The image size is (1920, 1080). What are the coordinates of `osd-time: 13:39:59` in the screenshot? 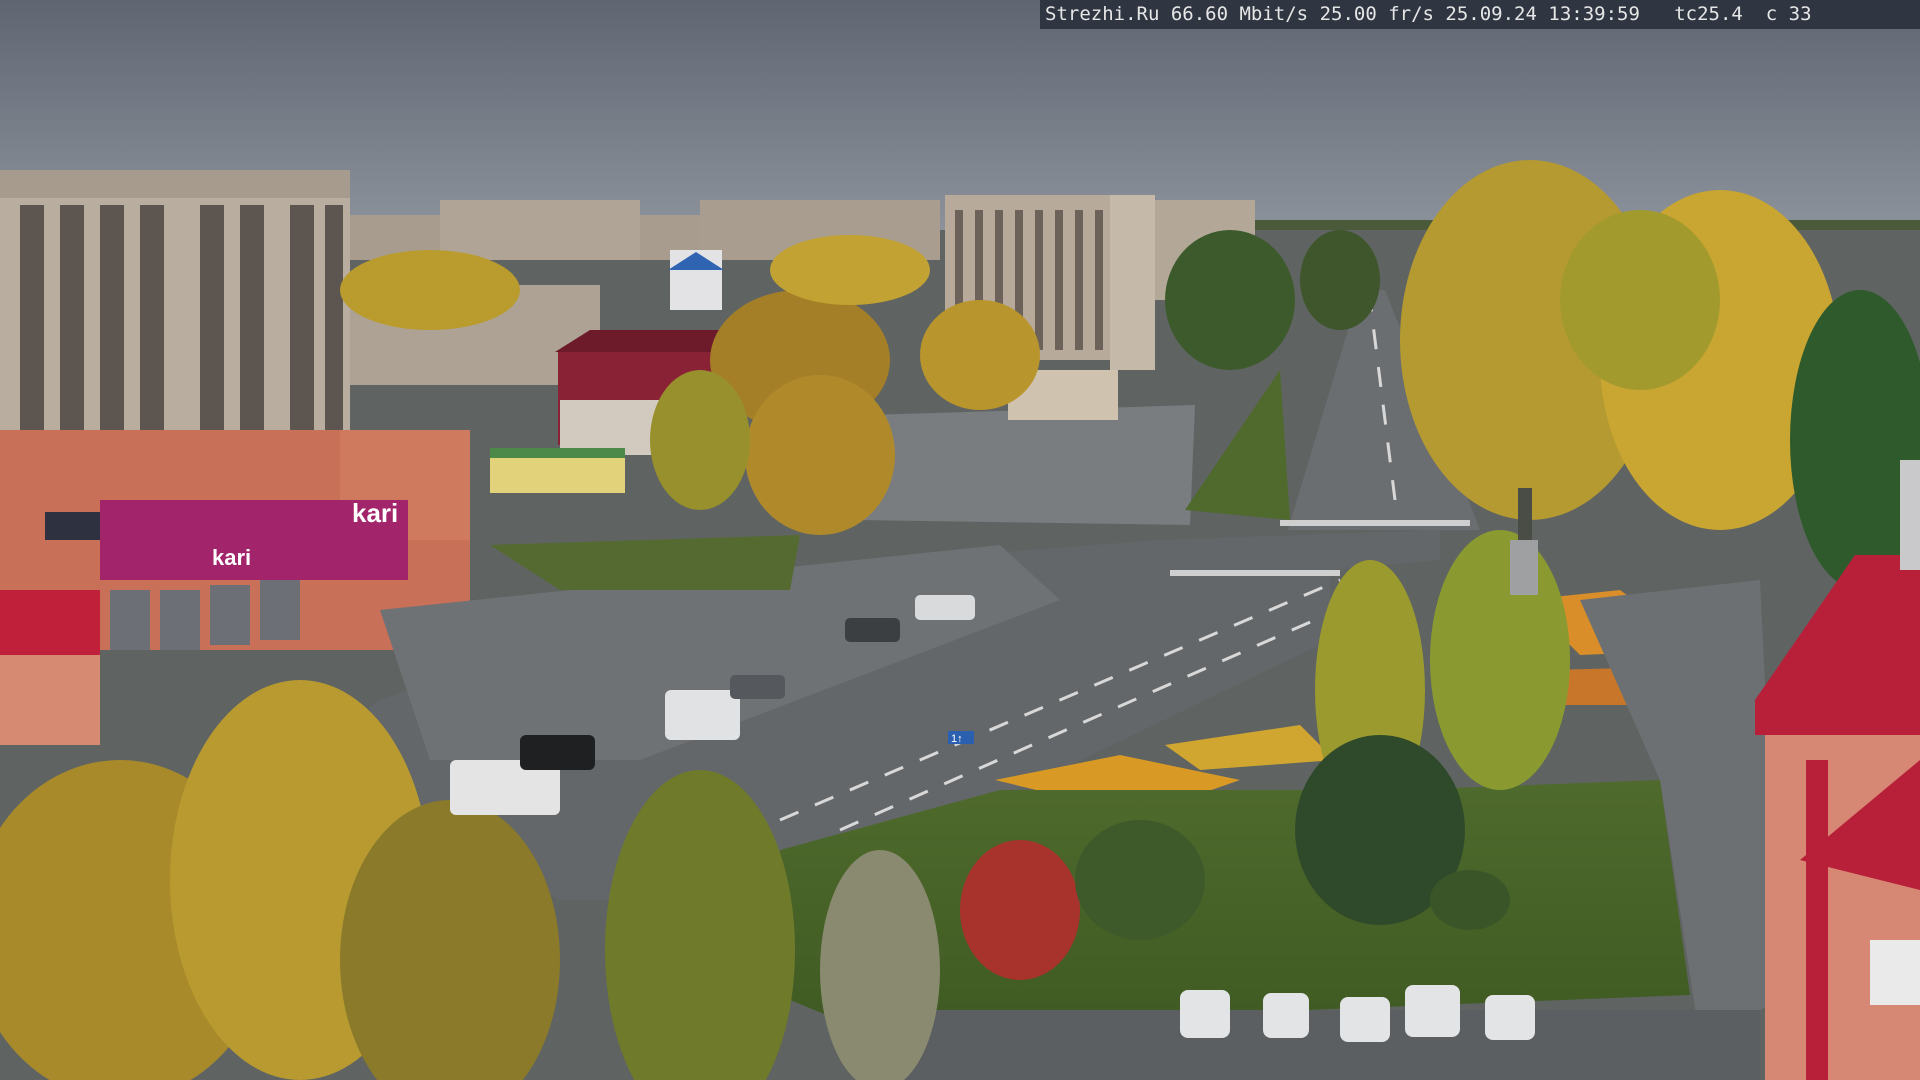 It's located at (1594, 14).